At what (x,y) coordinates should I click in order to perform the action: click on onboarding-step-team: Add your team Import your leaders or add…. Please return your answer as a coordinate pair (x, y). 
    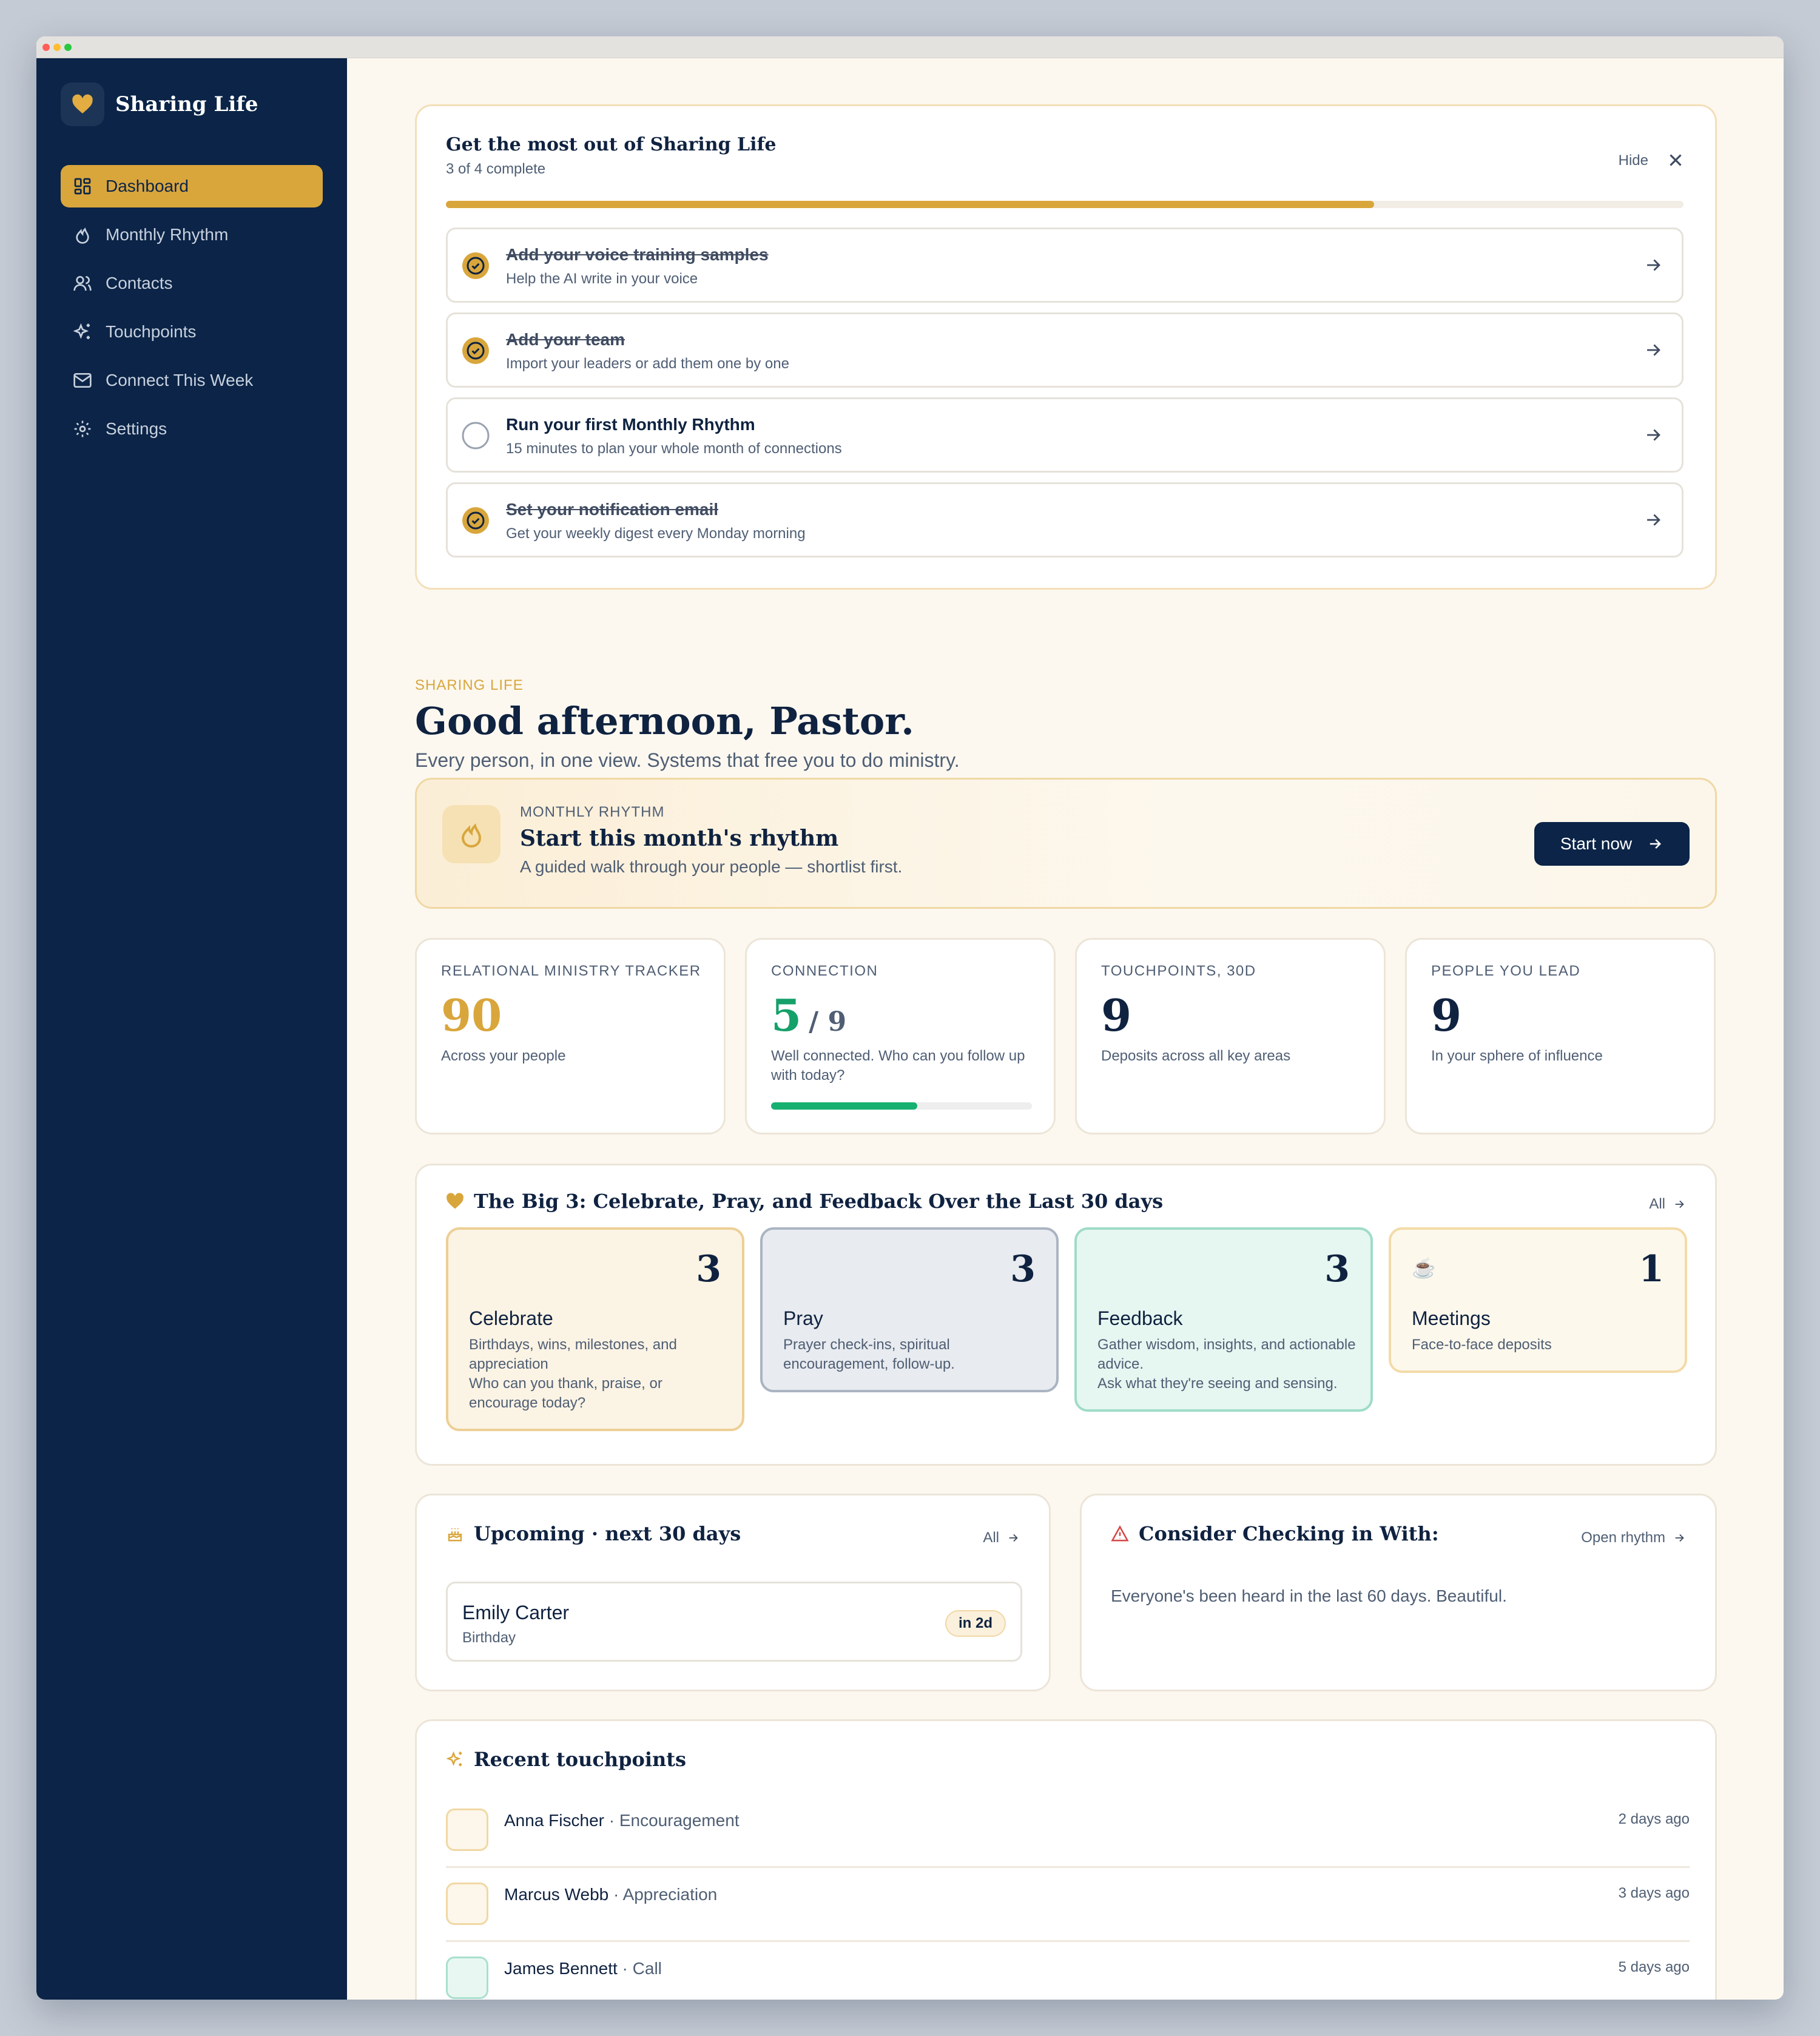
    Looking at the image, I should click on (1065, 350).